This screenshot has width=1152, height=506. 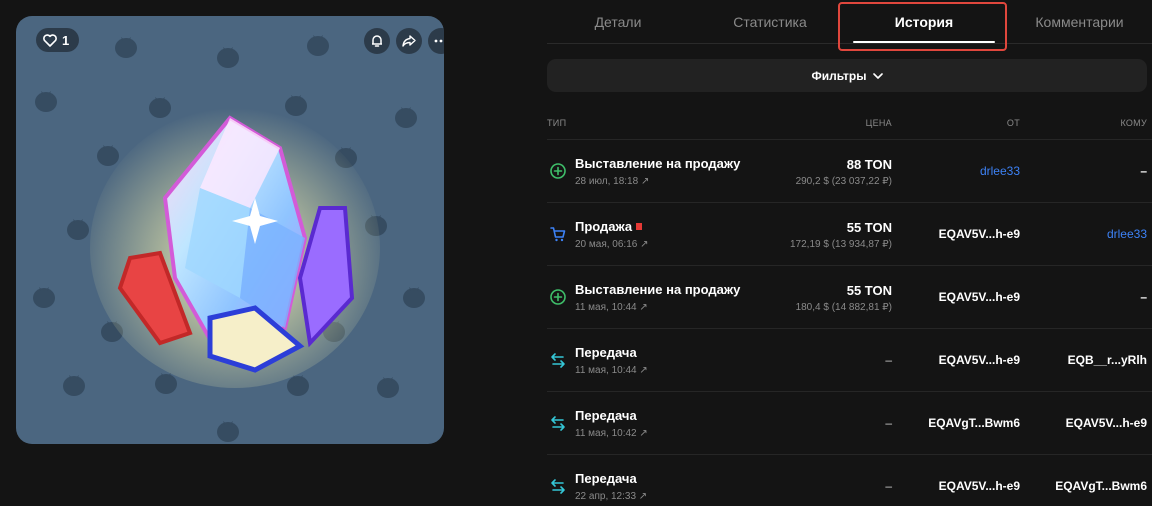 I want to click on more-button, so click(x=436, y=41).